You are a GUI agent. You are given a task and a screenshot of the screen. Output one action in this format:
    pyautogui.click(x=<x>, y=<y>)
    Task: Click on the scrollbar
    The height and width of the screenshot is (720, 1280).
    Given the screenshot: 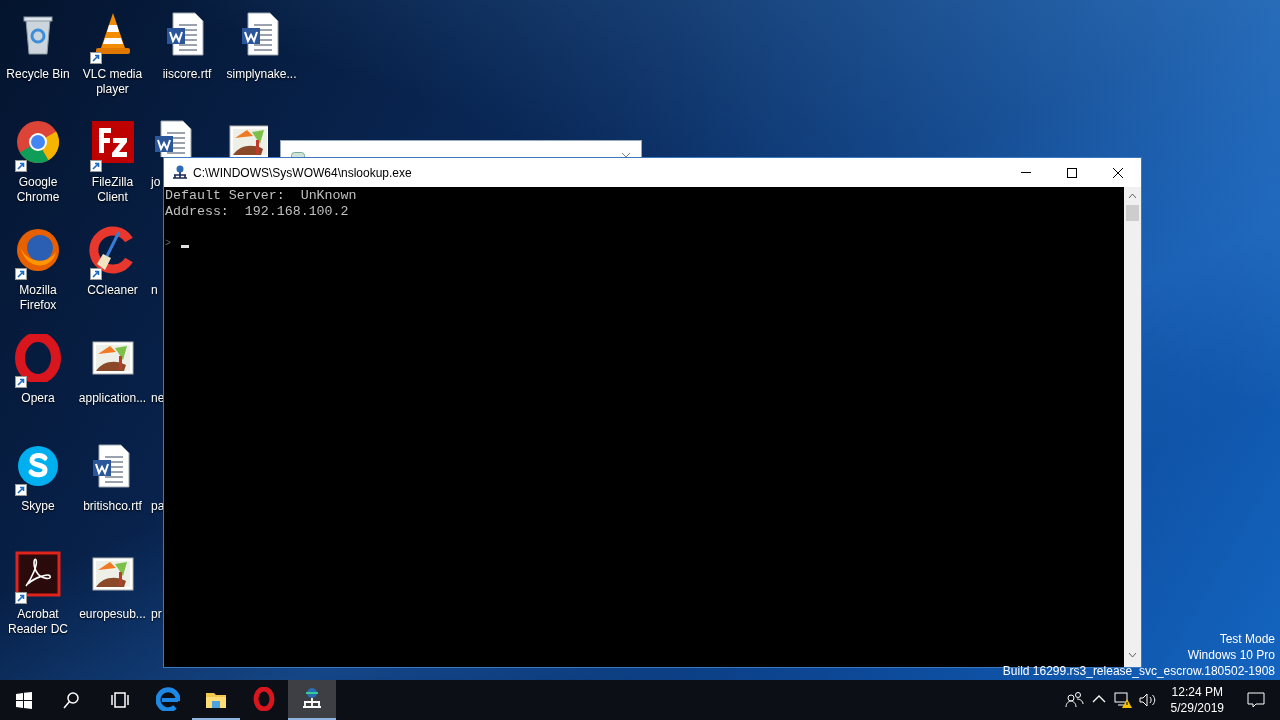 What is the action you would take?
    pyautogui.click(x=1132, y=427)
    